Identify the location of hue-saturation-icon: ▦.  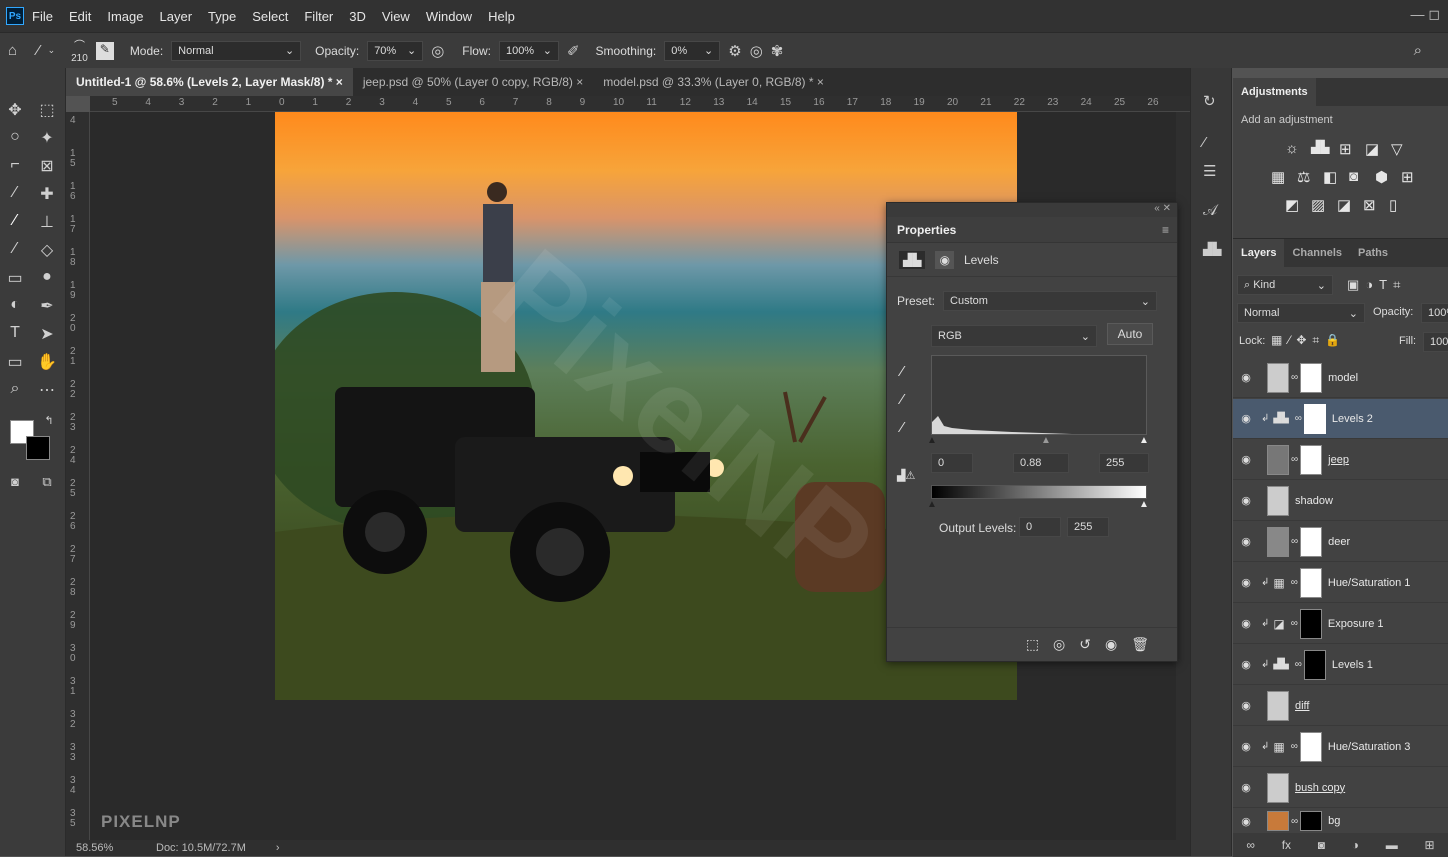
(1278, 177).